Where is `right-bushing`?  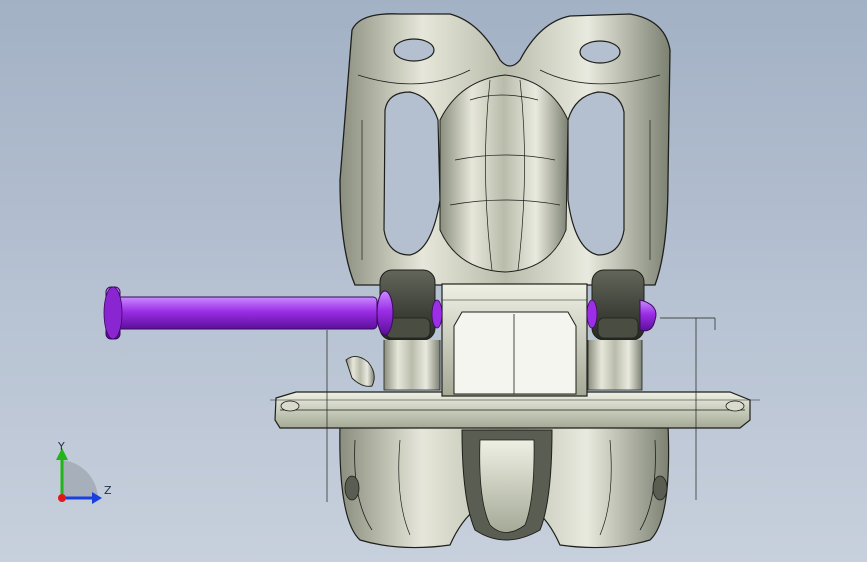 right-bushing is located at coordinates (616, 330).